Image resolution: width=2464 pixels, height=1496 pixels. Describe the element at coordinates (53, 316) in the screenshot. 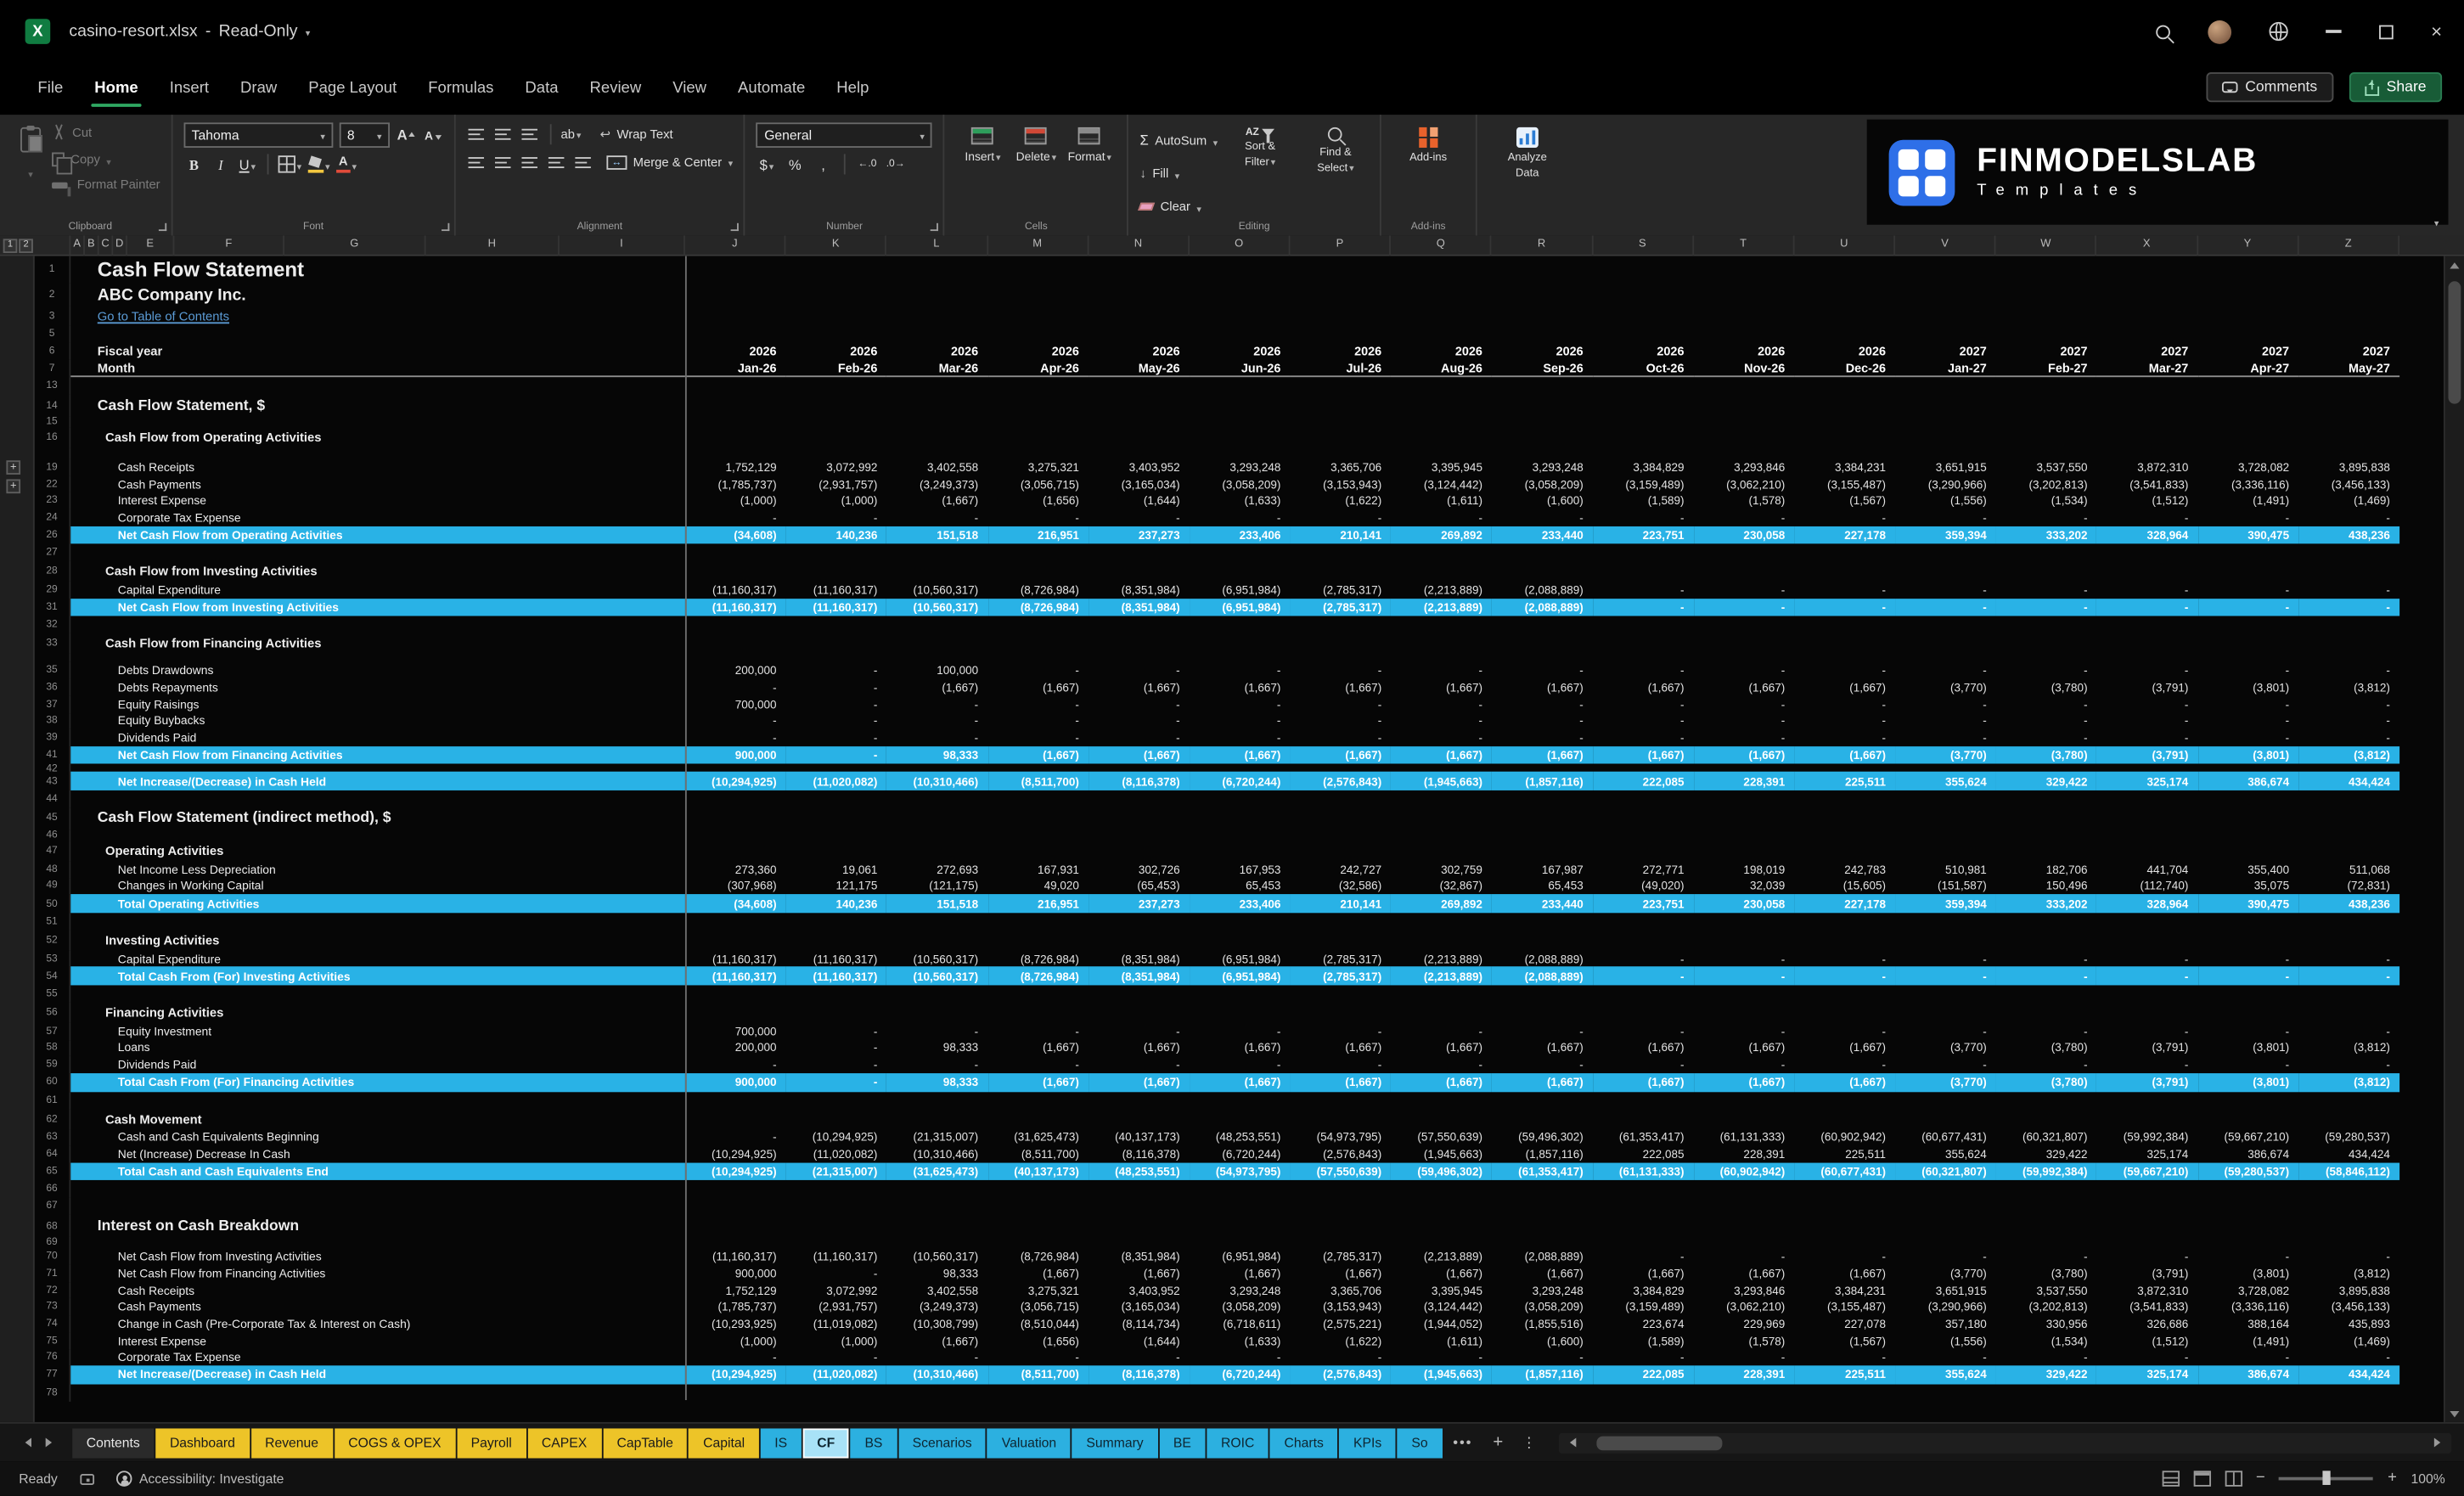

I see `row-number: 3` at that location.